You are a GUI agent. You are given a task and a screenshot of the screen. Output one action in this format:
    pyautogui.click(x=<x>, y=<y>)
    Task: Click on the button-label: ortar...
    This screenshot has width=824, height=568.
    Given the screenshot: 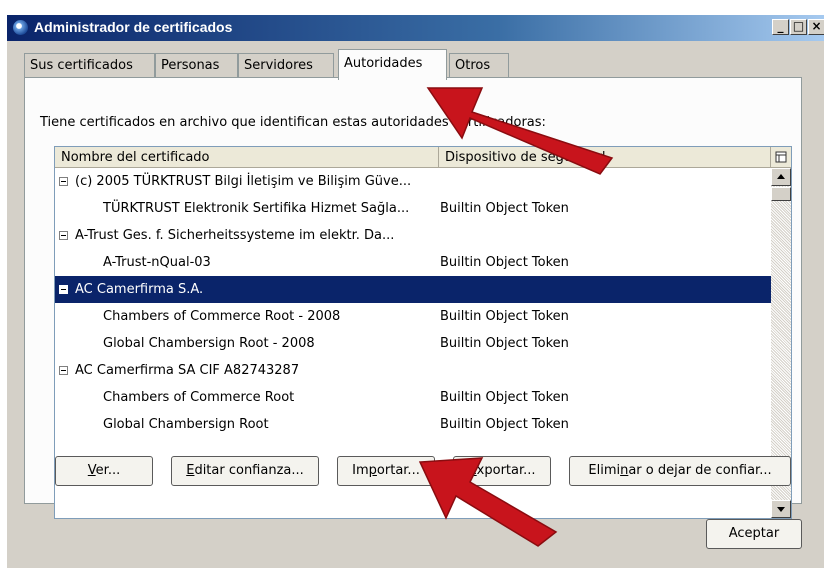 What is the action you would take?
    pyautogui.click(x=398, y=470)
    